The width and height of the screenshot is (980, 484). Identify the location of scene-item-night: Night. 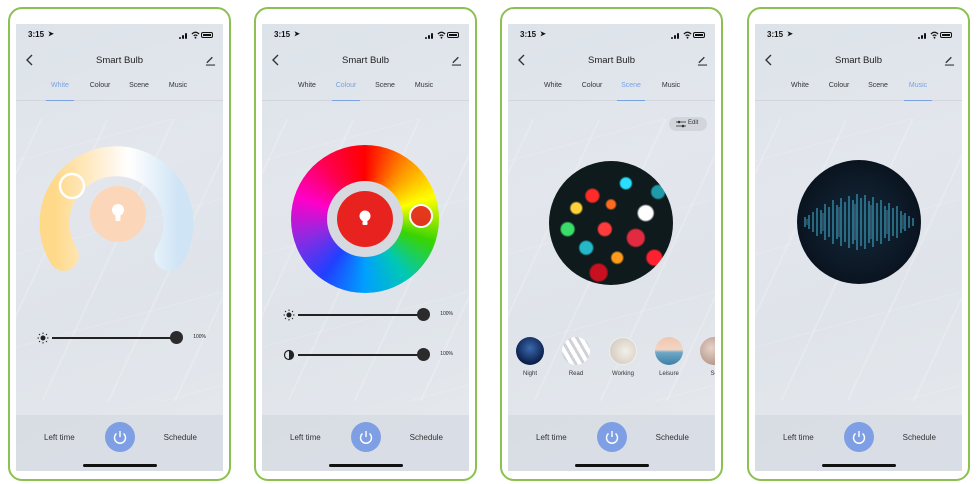
(530, 357).